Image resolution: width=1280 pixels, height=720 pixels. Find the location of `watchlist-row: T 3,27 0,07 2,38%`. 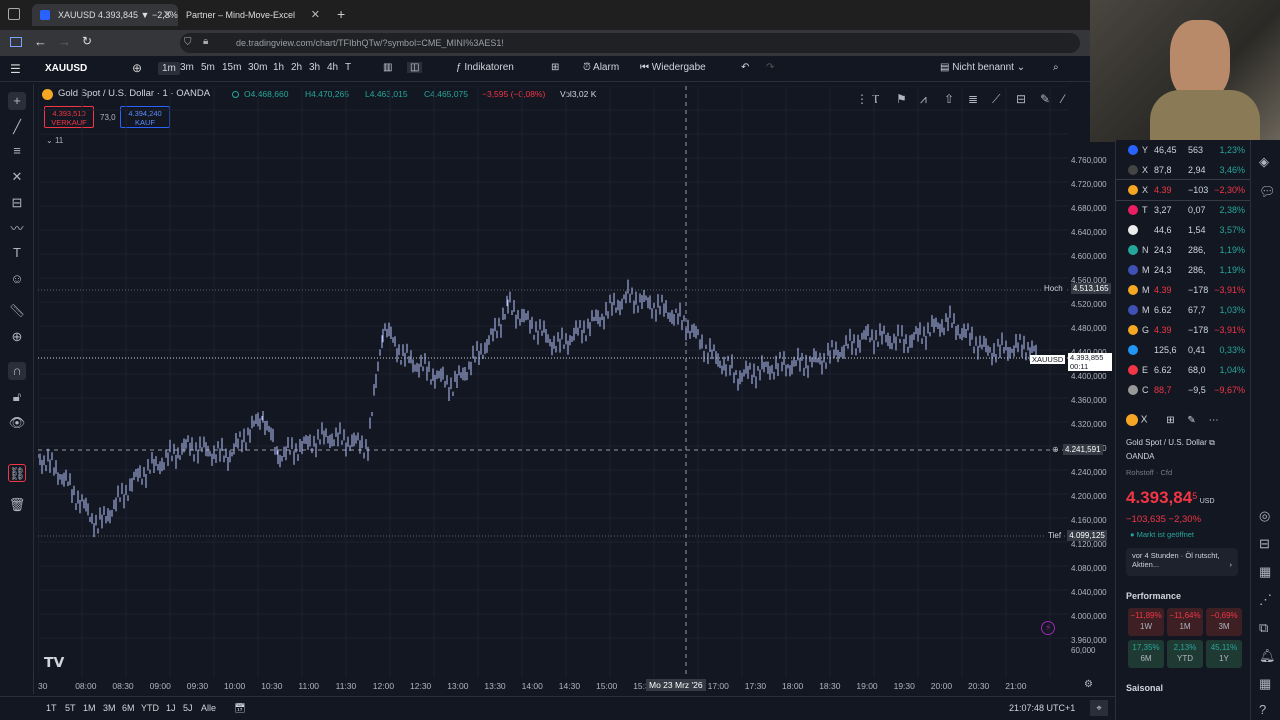

watchlist-row: T 3,27 0,07 2,38% is located at coordinates (1183, 210).